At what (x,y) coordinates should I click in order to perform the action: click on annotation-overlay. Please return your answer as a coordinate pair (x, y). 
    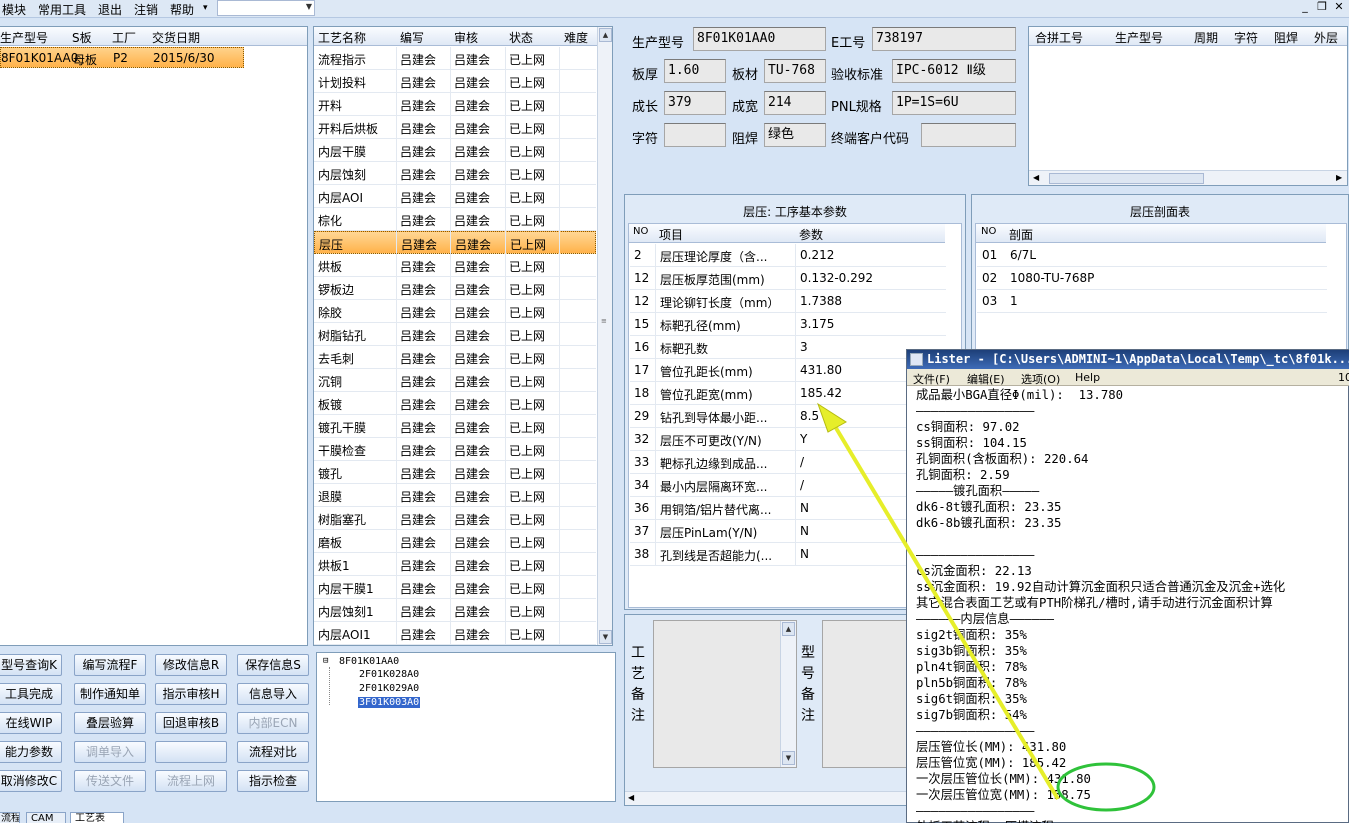
    Looking at the image, I should click on (986, 607).